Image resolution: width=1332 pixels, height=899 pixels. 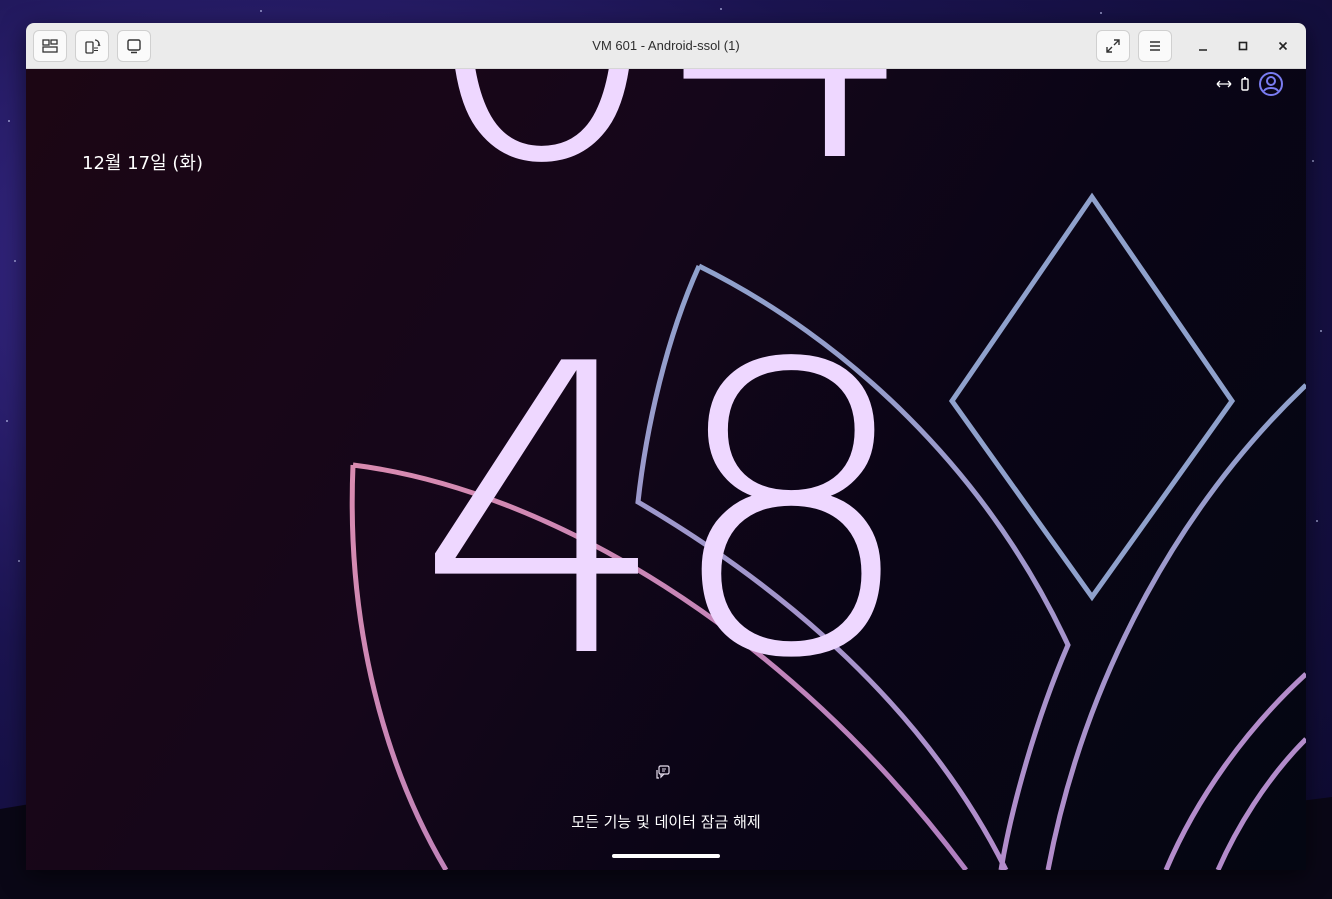 I want to click on home-gesture-handle, so click(x=666, y=856).